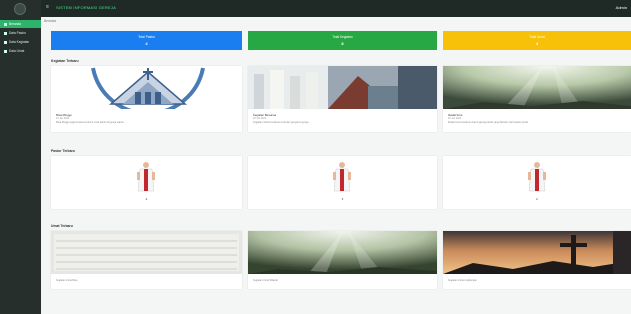 This screenshot has height=314, width=631. What do you see at coordinates (67, 280) in the screenshot?
I see `card-caption: Kegiatan Umat Baru` at bounding box center [67, 280].